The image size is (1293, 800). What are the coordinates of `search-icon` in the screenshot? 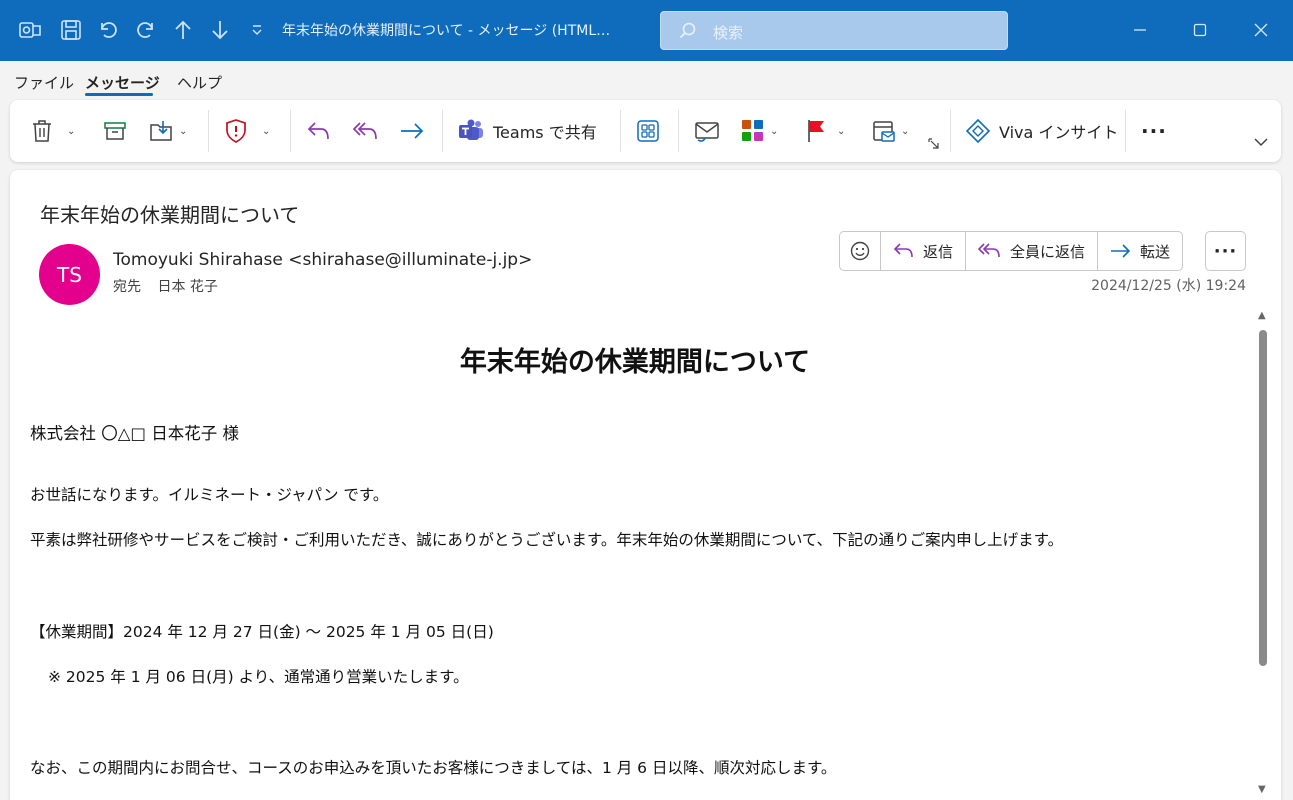 It's located at (687, 30).